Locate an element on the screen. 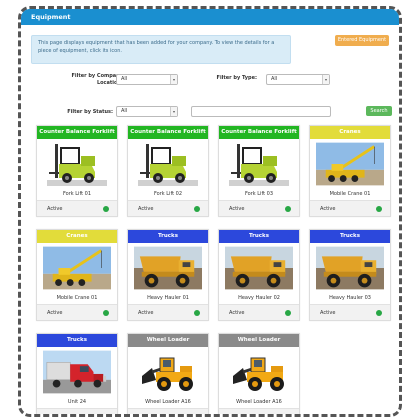  card-name: Fork Lift 03 is located at coordinates (259, 194).